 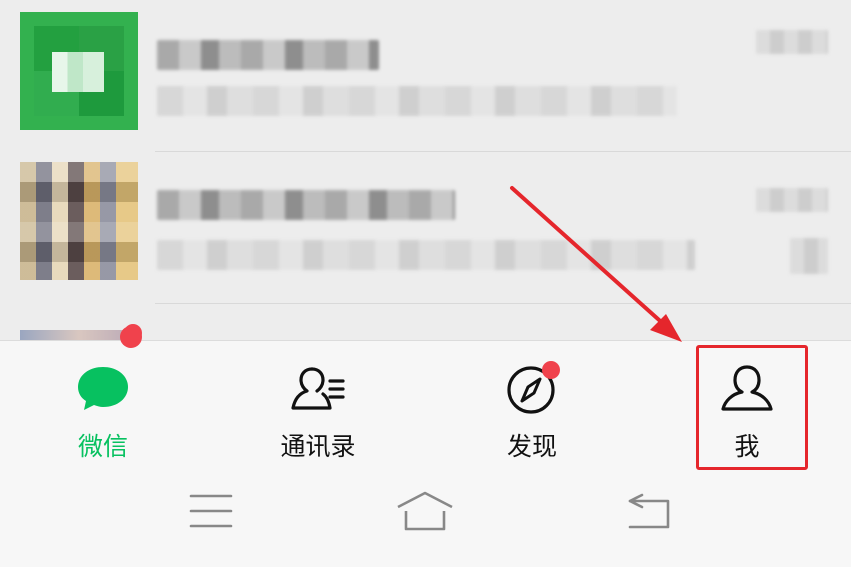 I want to click on tab-label: 微信, so click(x=102, y=446).